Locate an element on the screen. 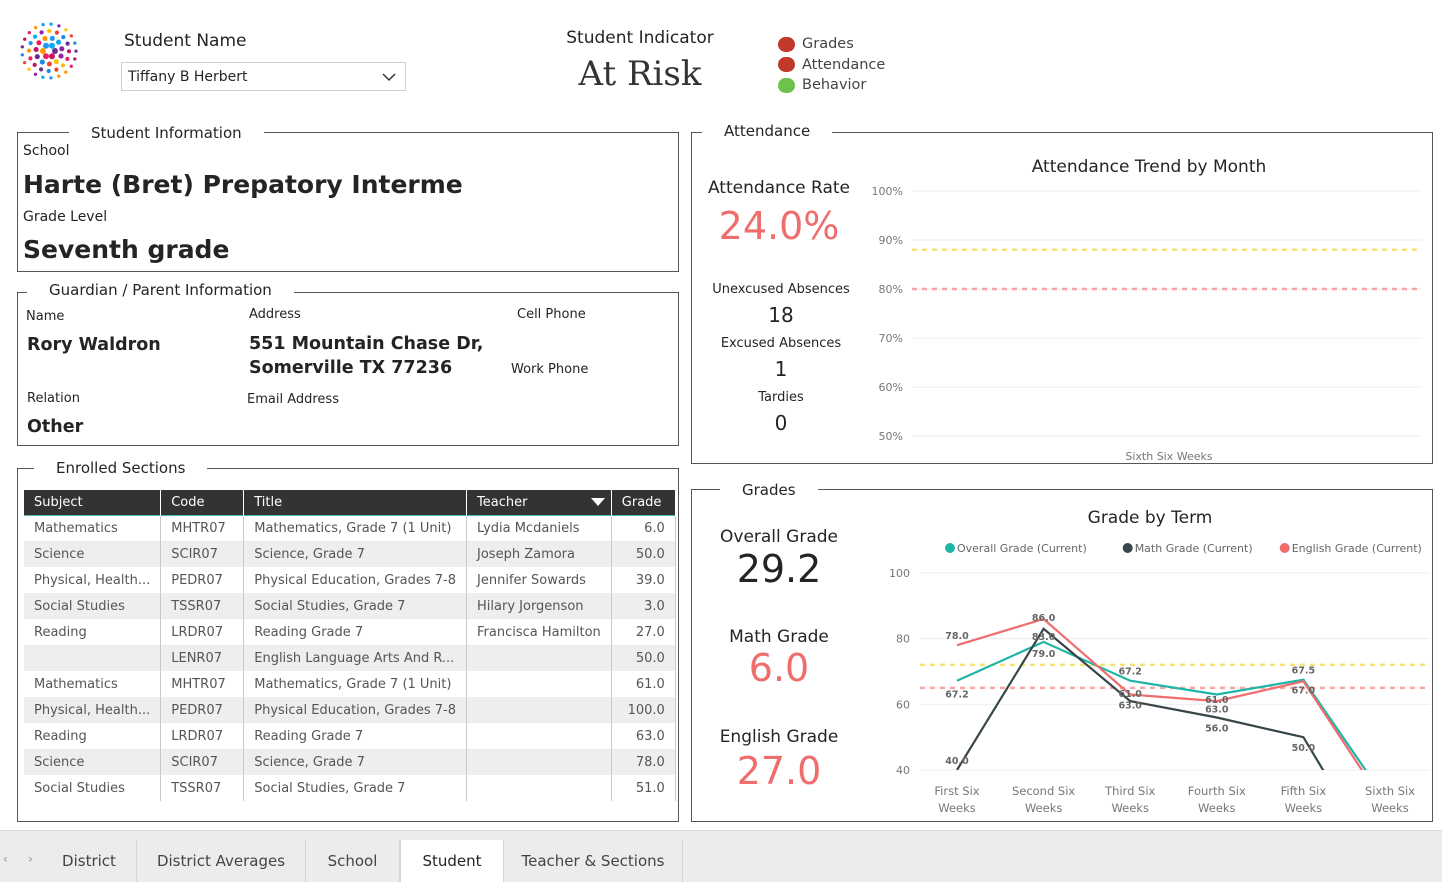  attendance-rate-value: 24.0% is located at coordinates (779, 226).